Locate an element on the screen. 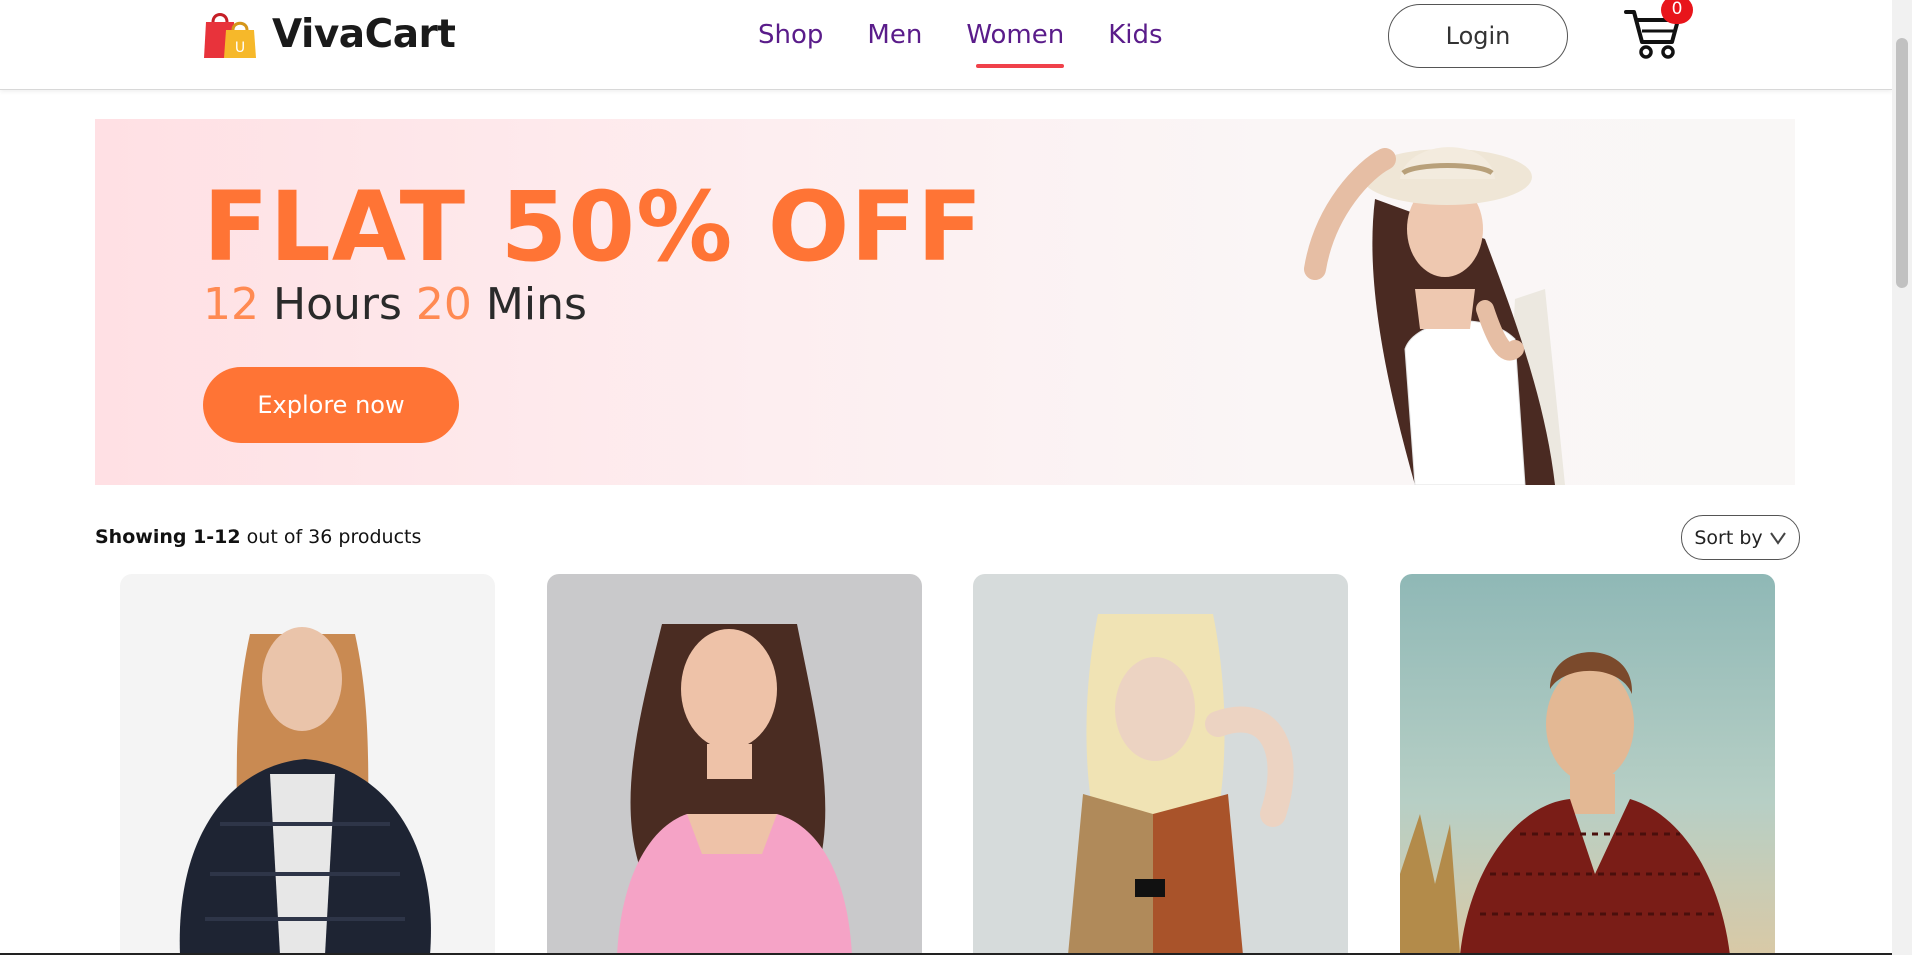 This screenshot has width=1912, height=955. svg-text: U is located at coordinates (240, 48).